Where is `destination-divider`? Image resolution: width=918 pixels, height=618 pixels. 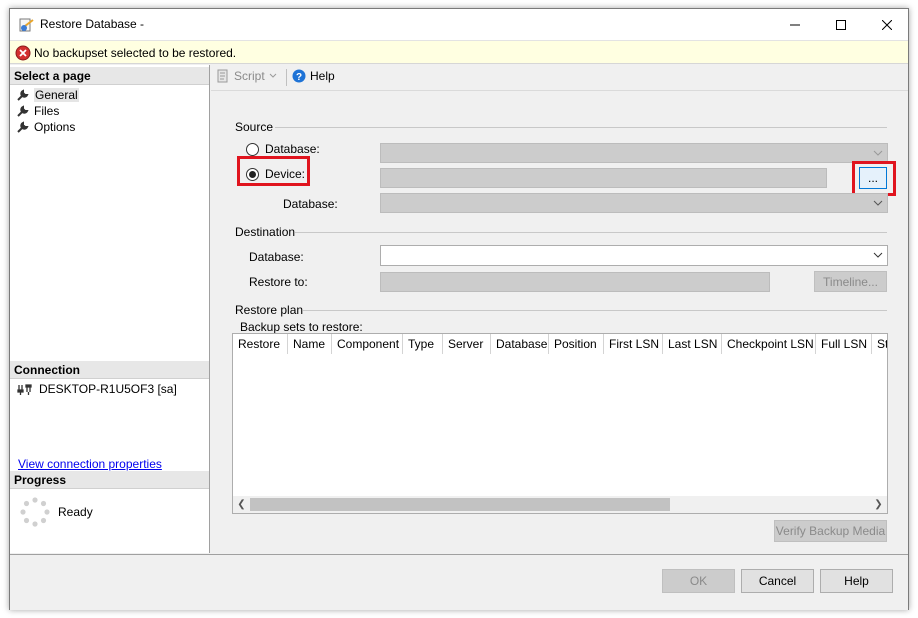
destination-divider is located at coordinates (591, 232).